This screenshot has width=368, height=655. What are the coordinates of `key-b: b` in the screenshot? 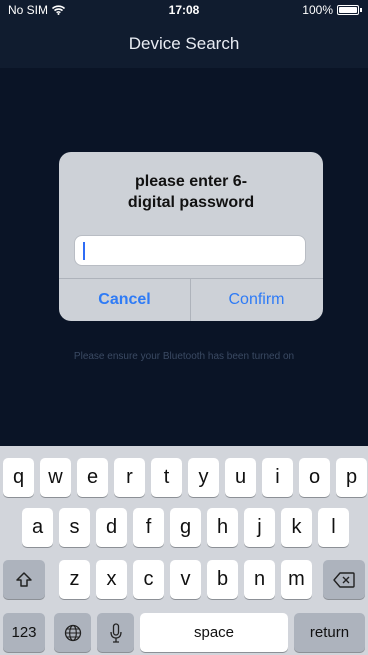 It's located at (222, 579).